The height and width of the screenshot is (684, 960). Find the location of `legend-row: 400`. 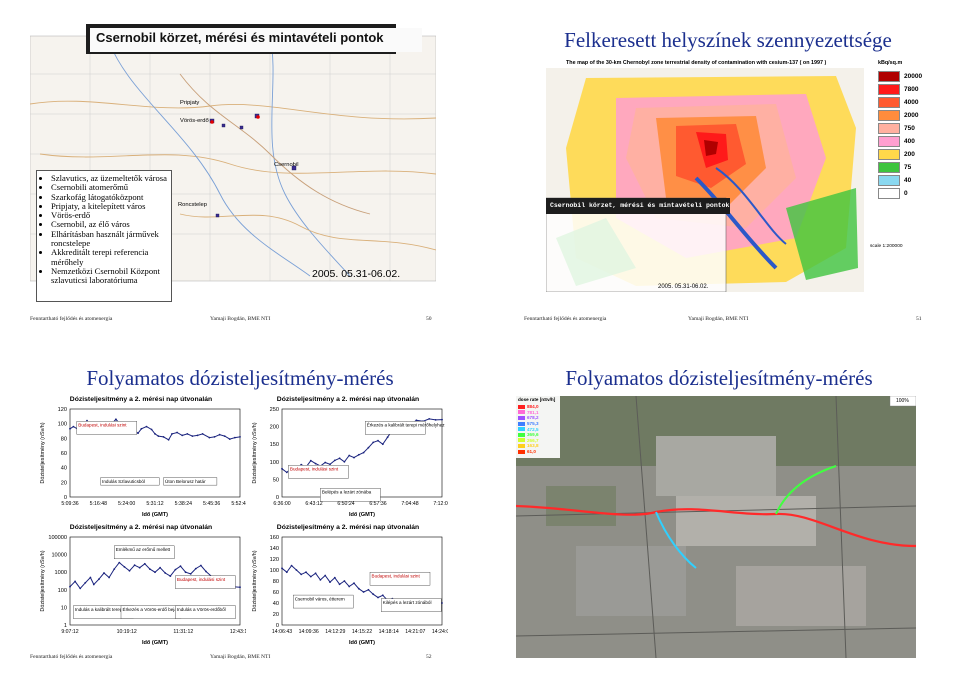

legend-row: 400 is located at coordinates (900, 141).